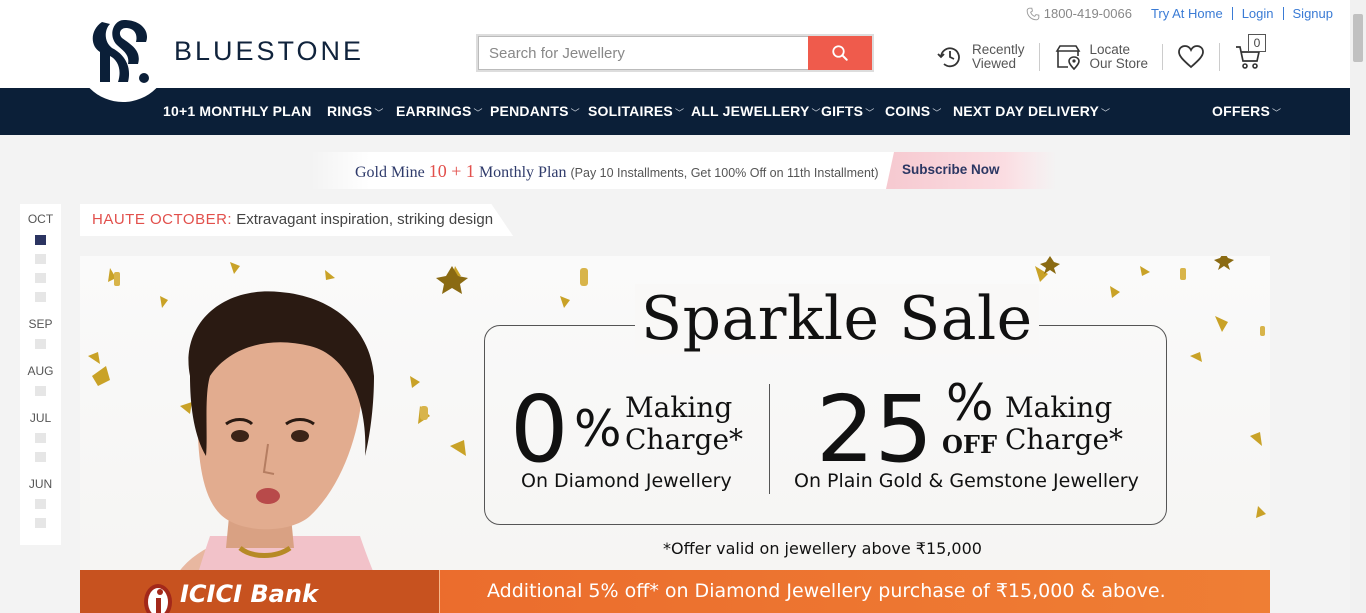  What do you see at coordinates (1087, 13) in the screenshot?
I see `phone-number: 1800-419-0066` at bounding box center [1087, 13].